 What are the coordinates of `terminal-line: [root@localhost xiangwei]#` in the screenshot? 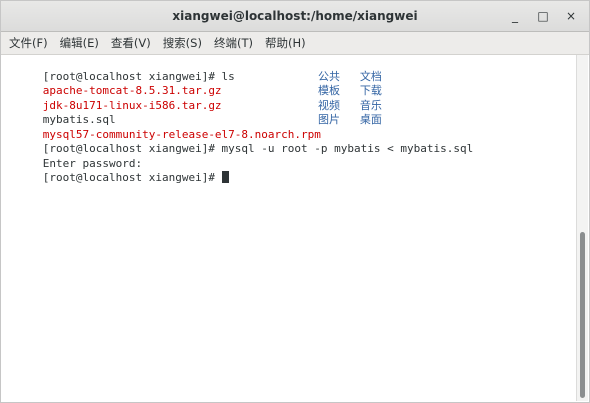 It's located at (289, 170).